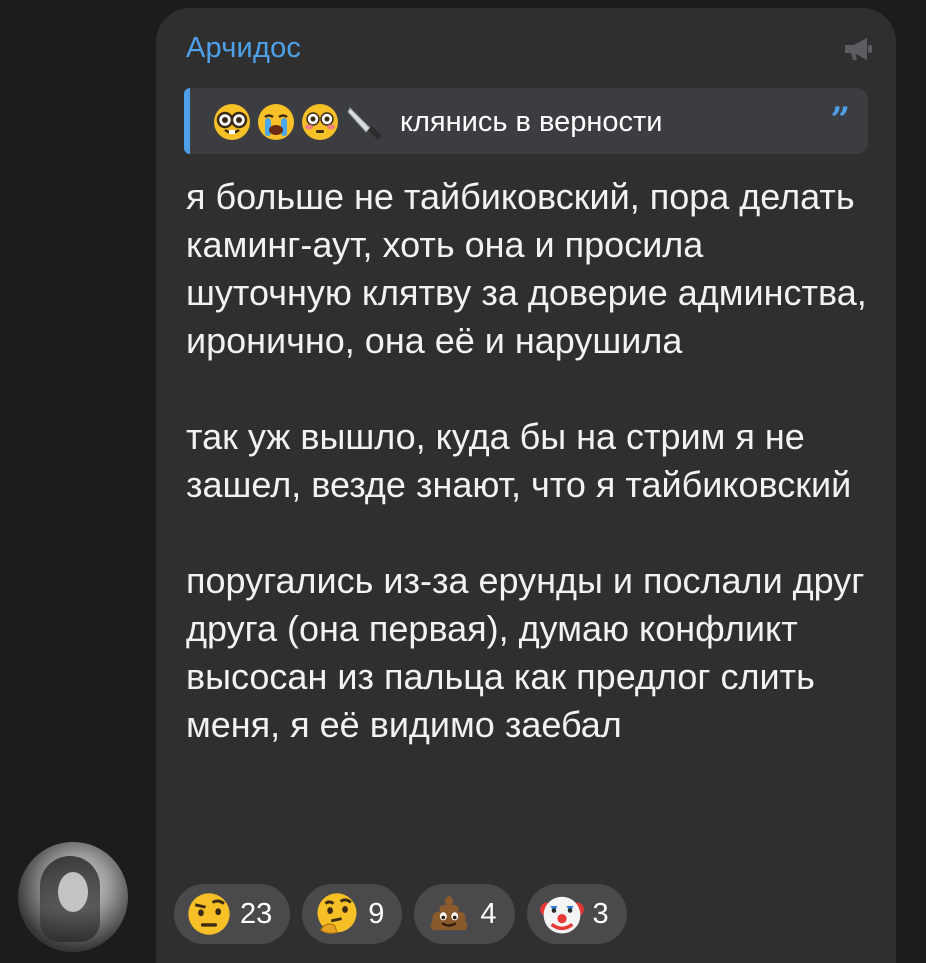  I want to click on nerd-face-emoji, so click(232, 122).